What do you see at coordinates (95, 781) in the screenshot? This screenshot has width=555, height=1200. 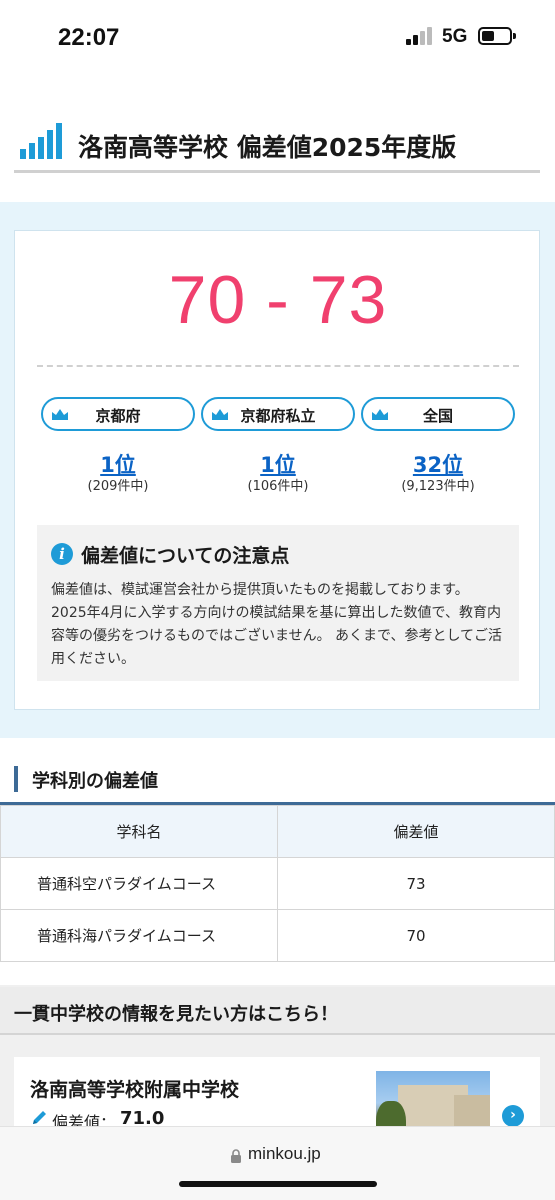 I see `departments-heading-text: 学科別の偏差値` at bounding box center [95, 781].